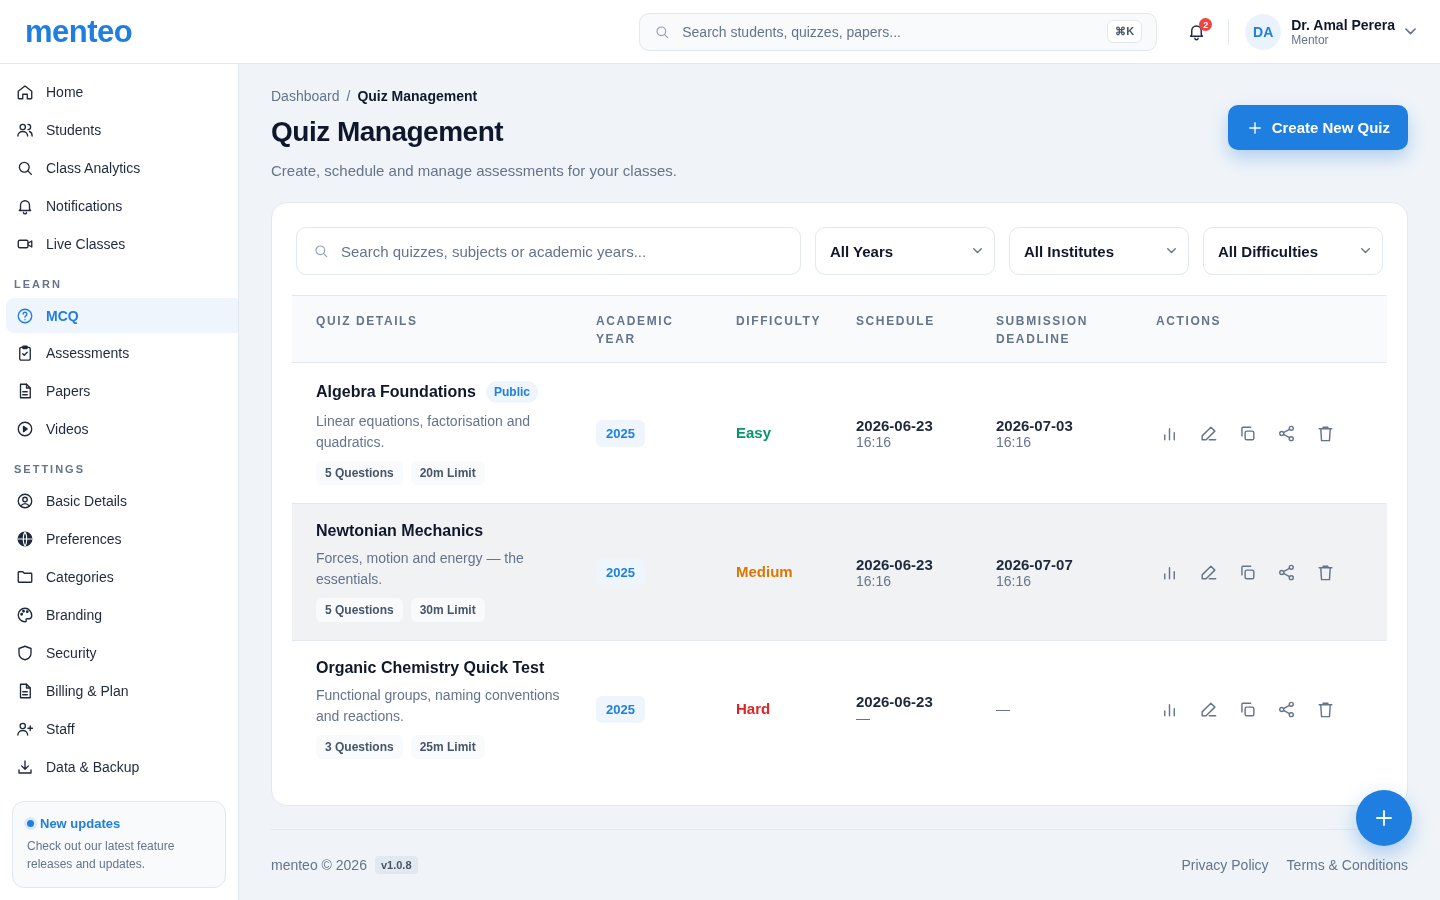 This screenshot has width=1440, height=900. What do you see at coordinates (122, 729) in the screenshot?
I see `sidebar-item: Staff` at bounding box center [122, 729].